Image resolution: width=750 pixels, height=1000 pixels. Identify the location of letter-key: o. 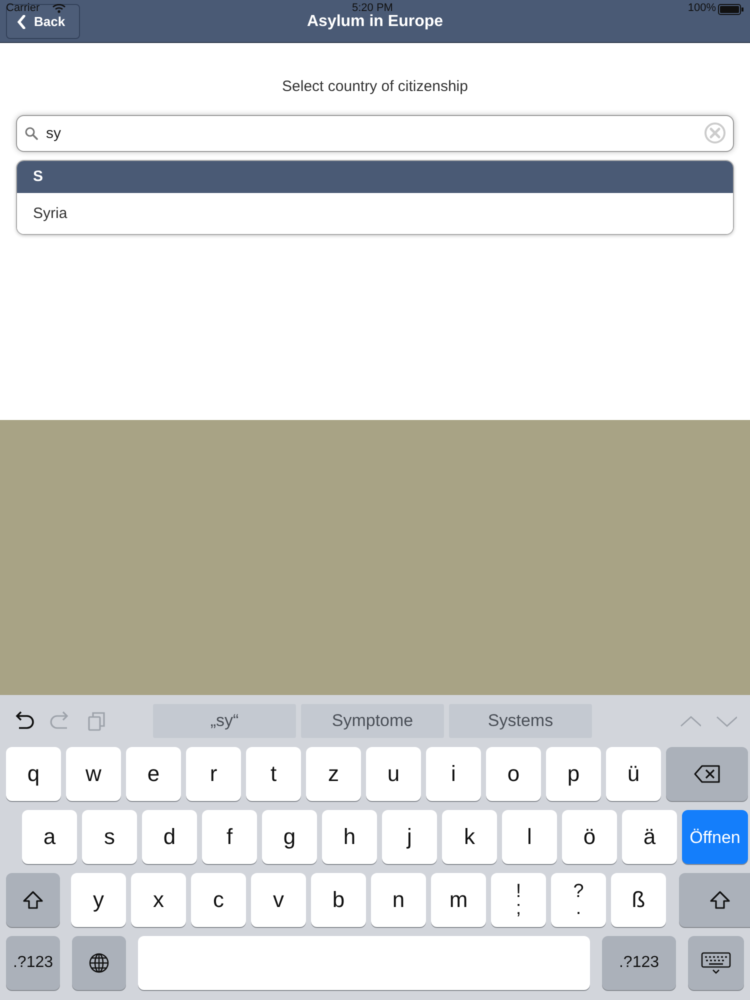
(513, 774).